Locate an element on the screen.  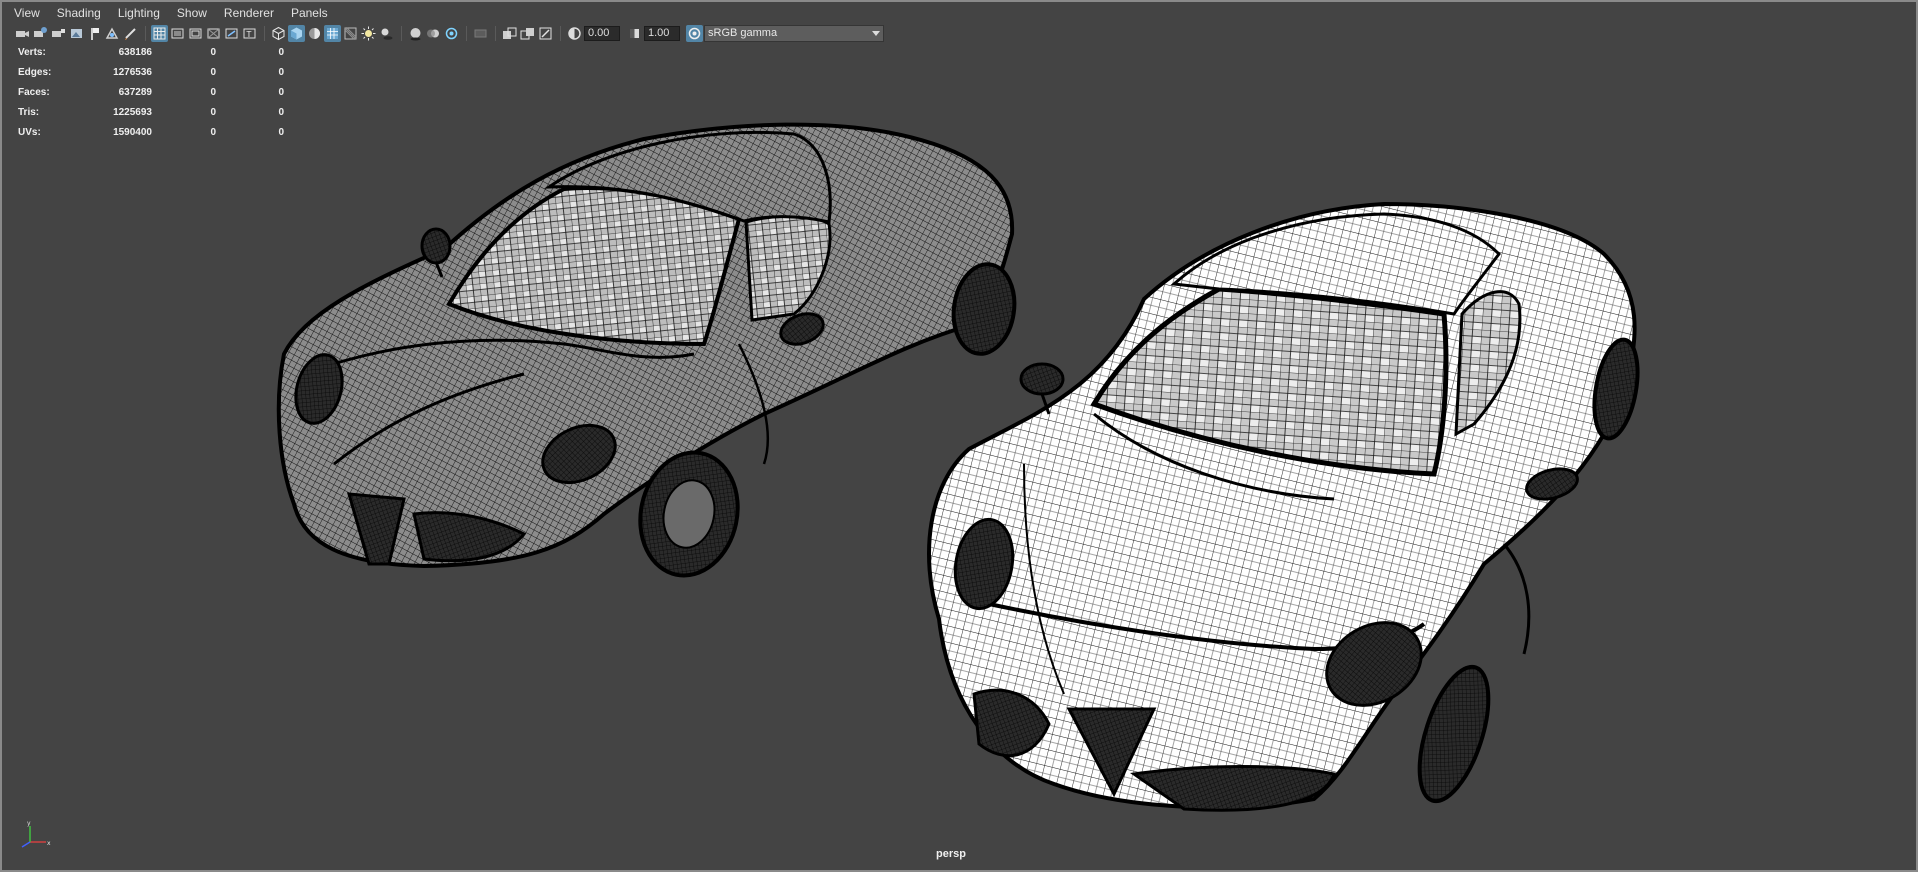
svg-text: x is located at coordinates (49, 843).